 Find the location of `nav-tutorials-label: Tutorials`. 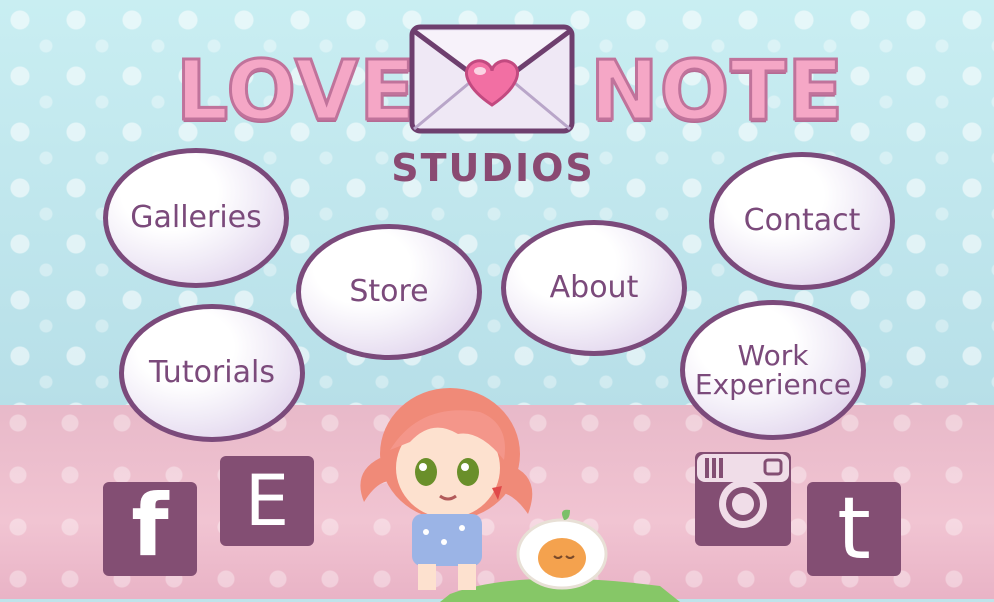

nav-tutorials-label: Tutorials is located at coordinates (212, 373).